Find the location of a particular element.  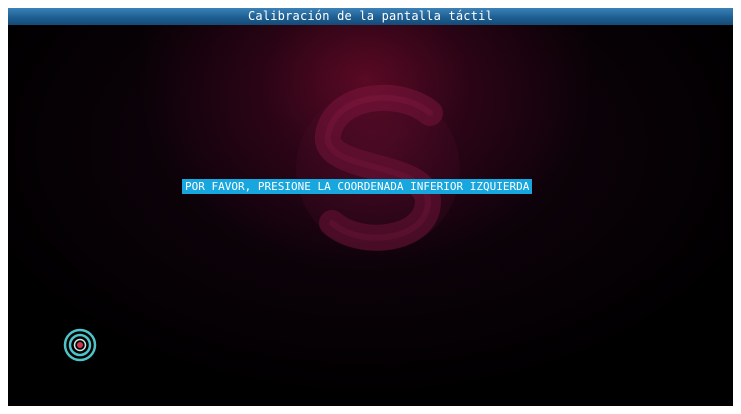

s-logo-icon is located at coordinates (378, 167).